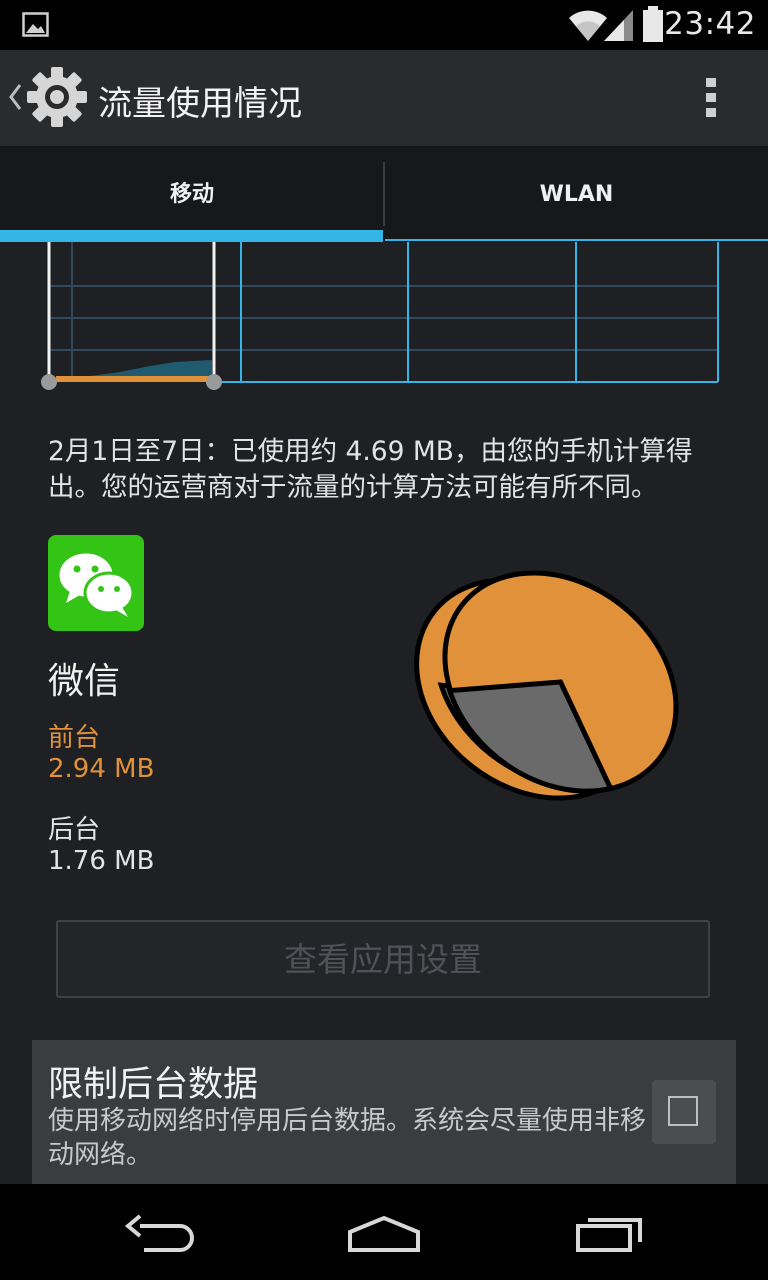  Describe the element at coordinates (383, 959) in the screenshot. I see `app-settings-button: 查看应用设置` at that location.